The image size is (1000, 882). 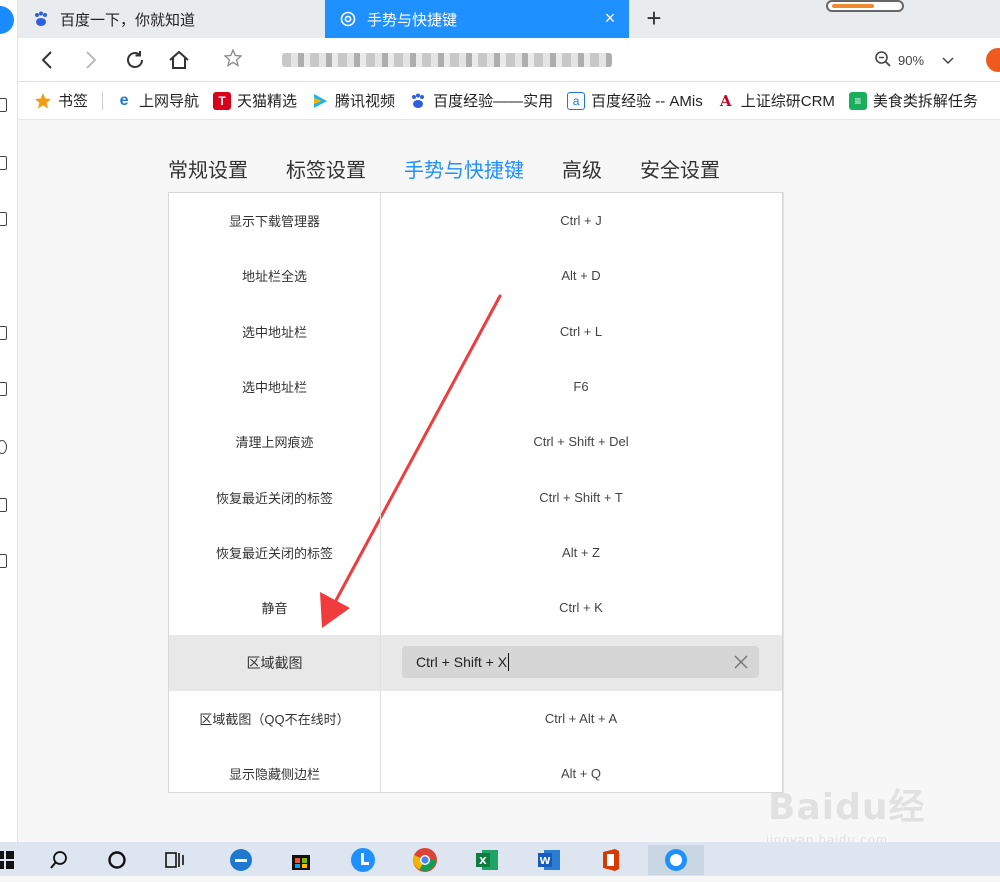 What do you see at coordinates (241, 860) in the screenshot?
I see `edge-icon` at bounding box center [241, 860].